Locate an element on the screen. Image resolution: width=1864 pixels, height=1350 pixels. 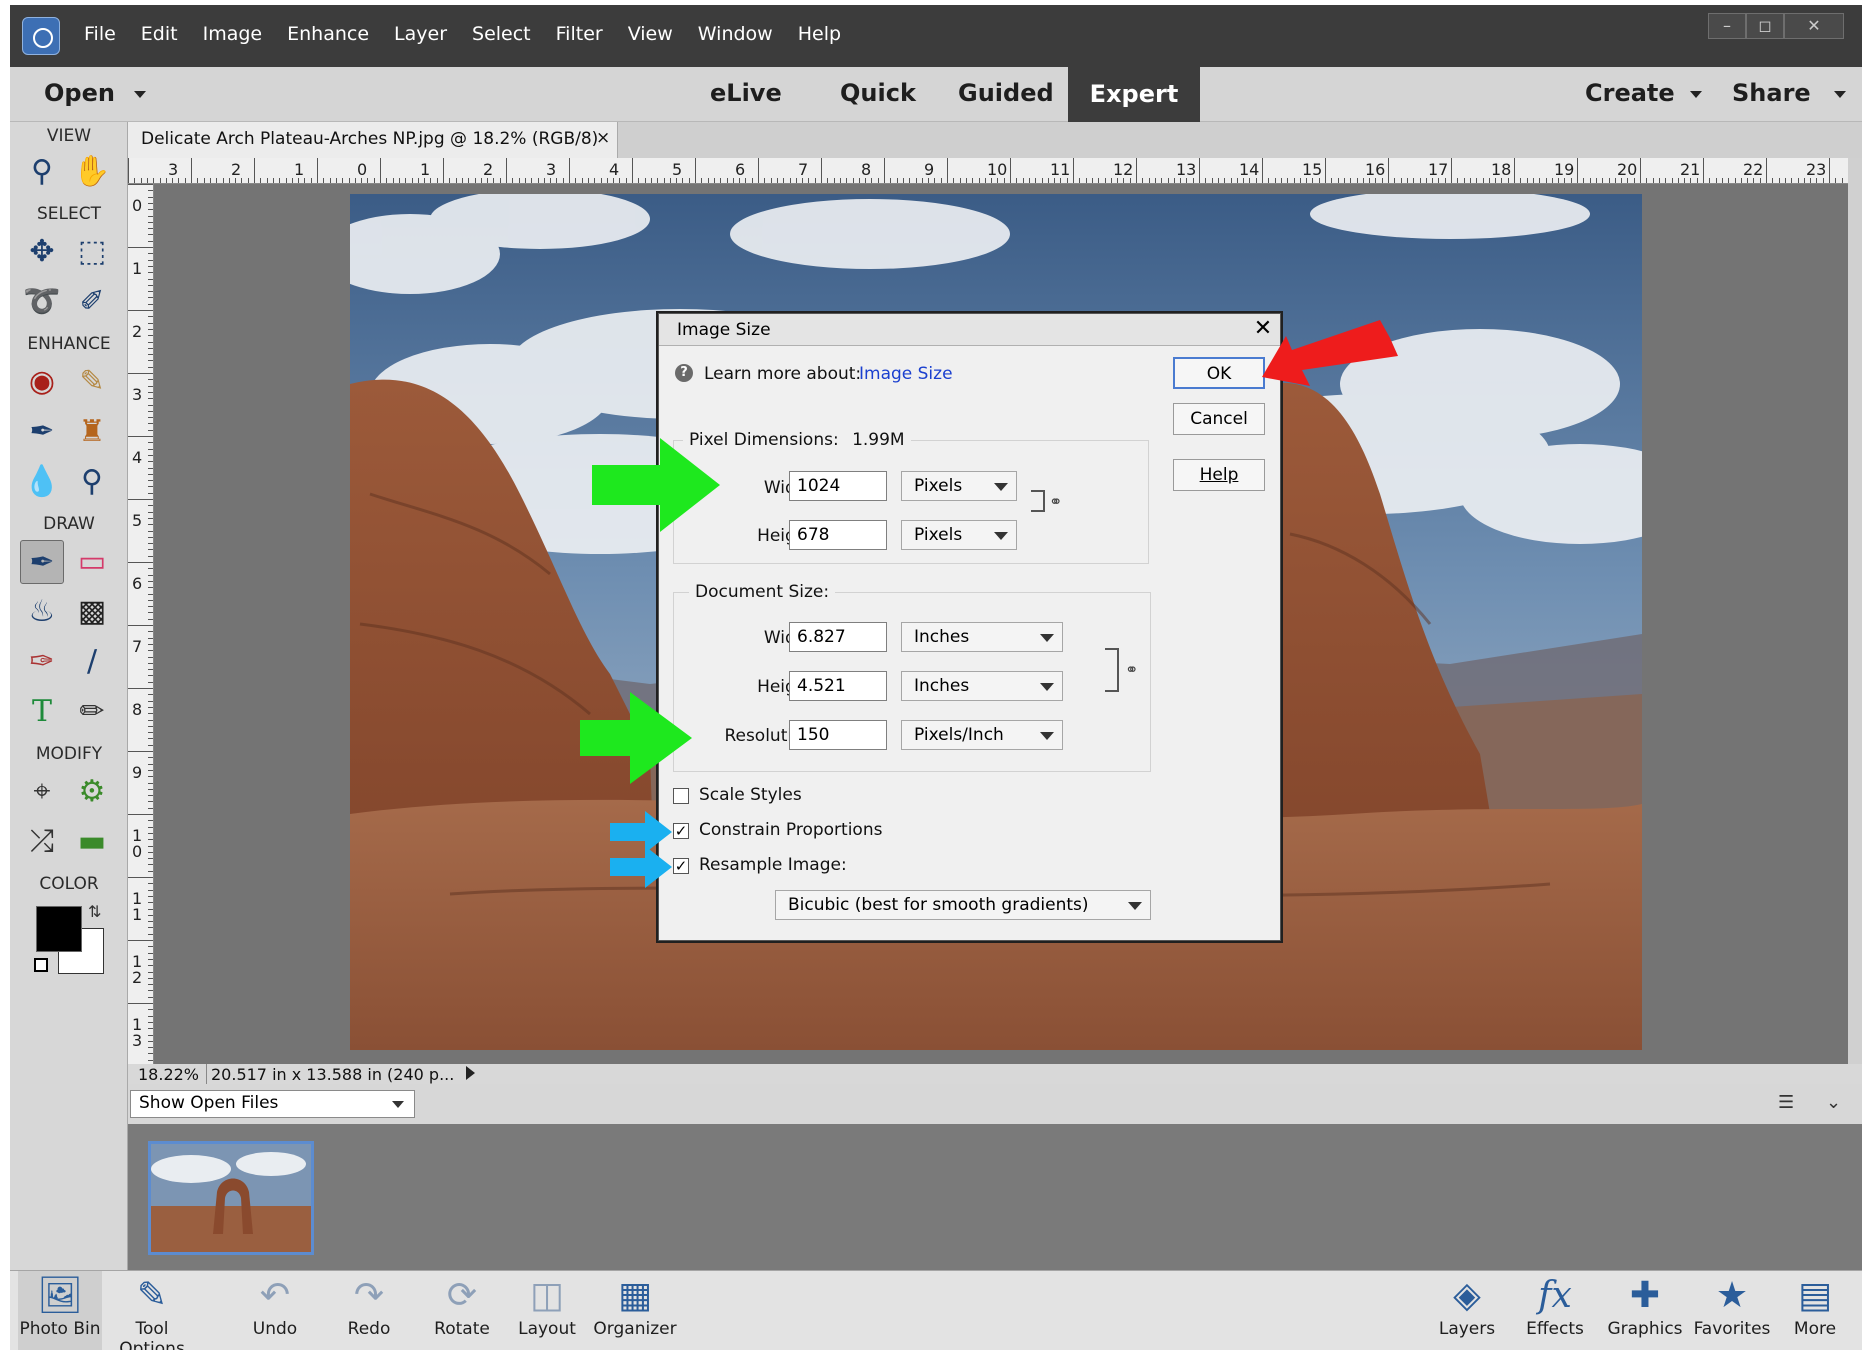
share-dropdown-icon is located at coordinates (1840, 94).